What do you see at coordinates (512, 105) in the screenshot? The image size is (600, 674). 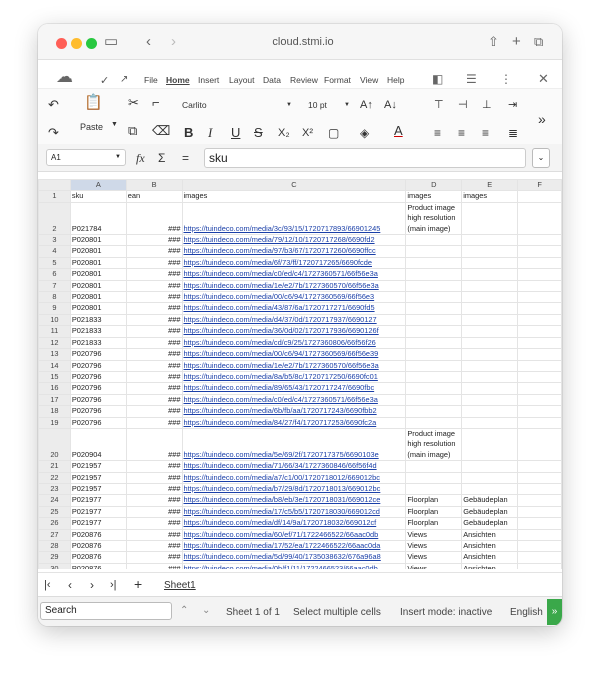 I see `indent-icon: ⇥` at bounding box center [512, 105].